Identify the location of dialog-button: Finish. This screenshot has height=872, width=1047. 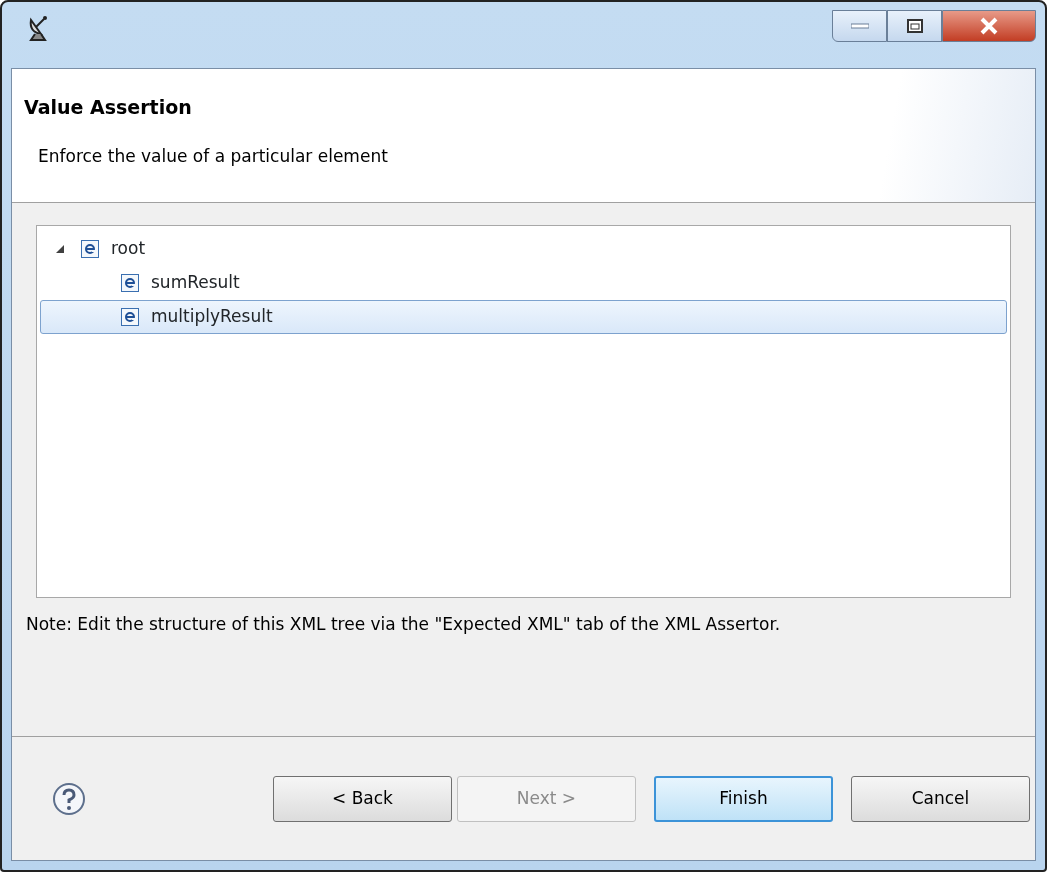
(743, 798).